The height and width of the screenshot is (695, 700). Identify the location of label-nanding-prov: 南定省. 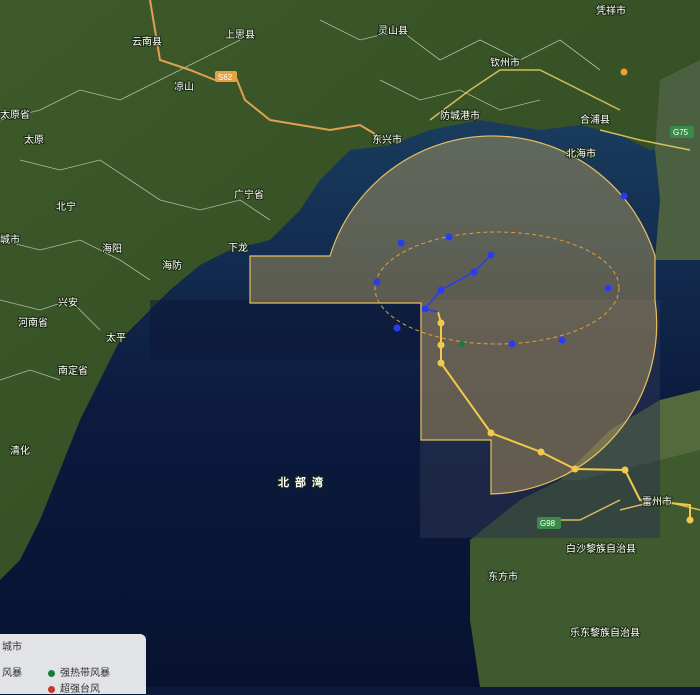
(73, 370).